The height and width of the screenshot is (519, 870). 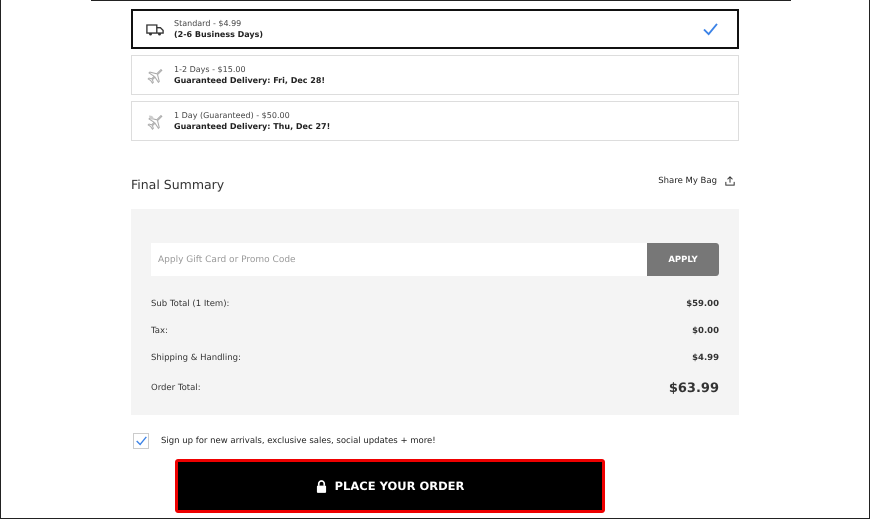 I want to click on apply-button: APPLY, so click(x=683, y=259).